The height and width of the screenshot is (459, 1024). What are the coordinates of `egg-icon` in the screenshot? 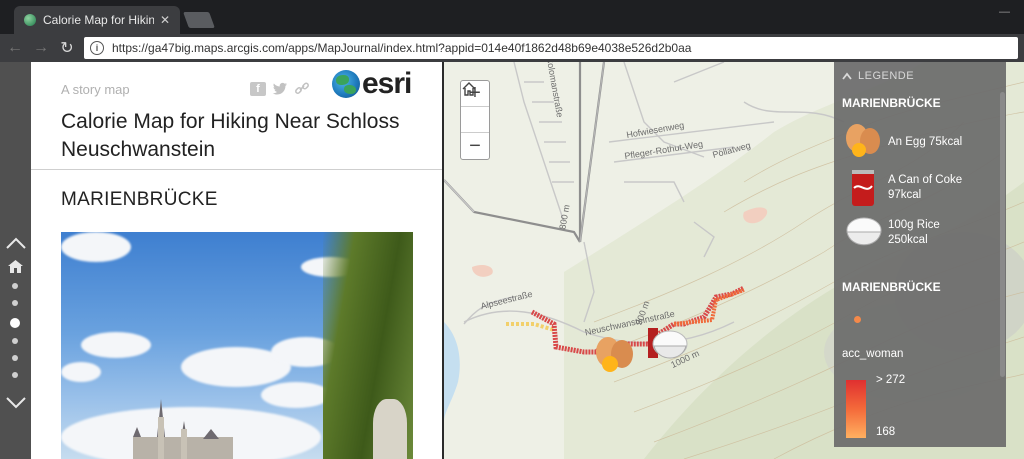 It's located at (863, 140).